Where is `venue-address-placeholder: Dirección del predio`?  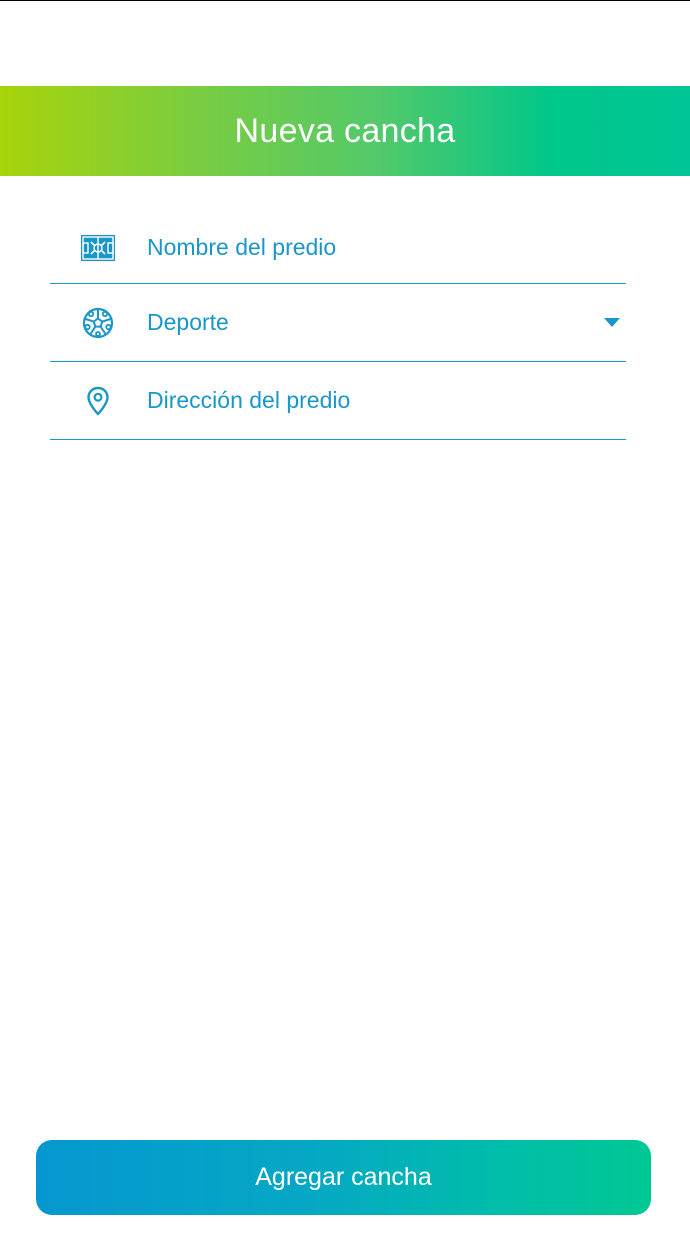
venue-address-placeholder: Dirección del predio is located at coordinates (249, 400).